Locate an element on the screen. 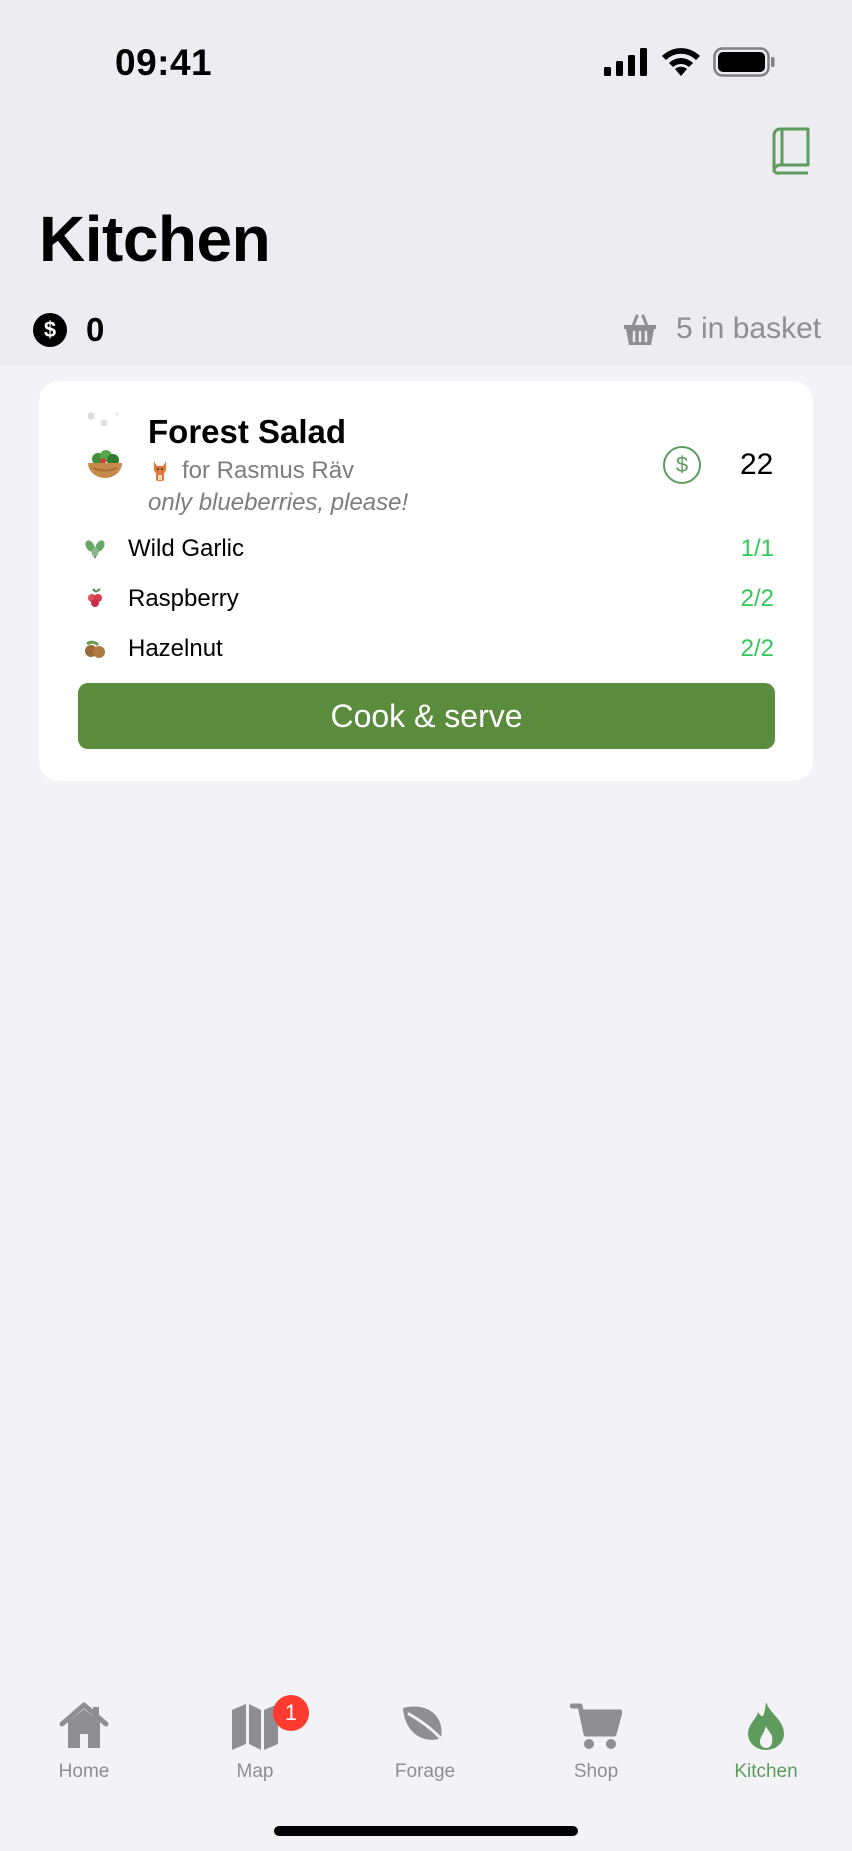  cart-icon is located at coordinates (596, 1726).